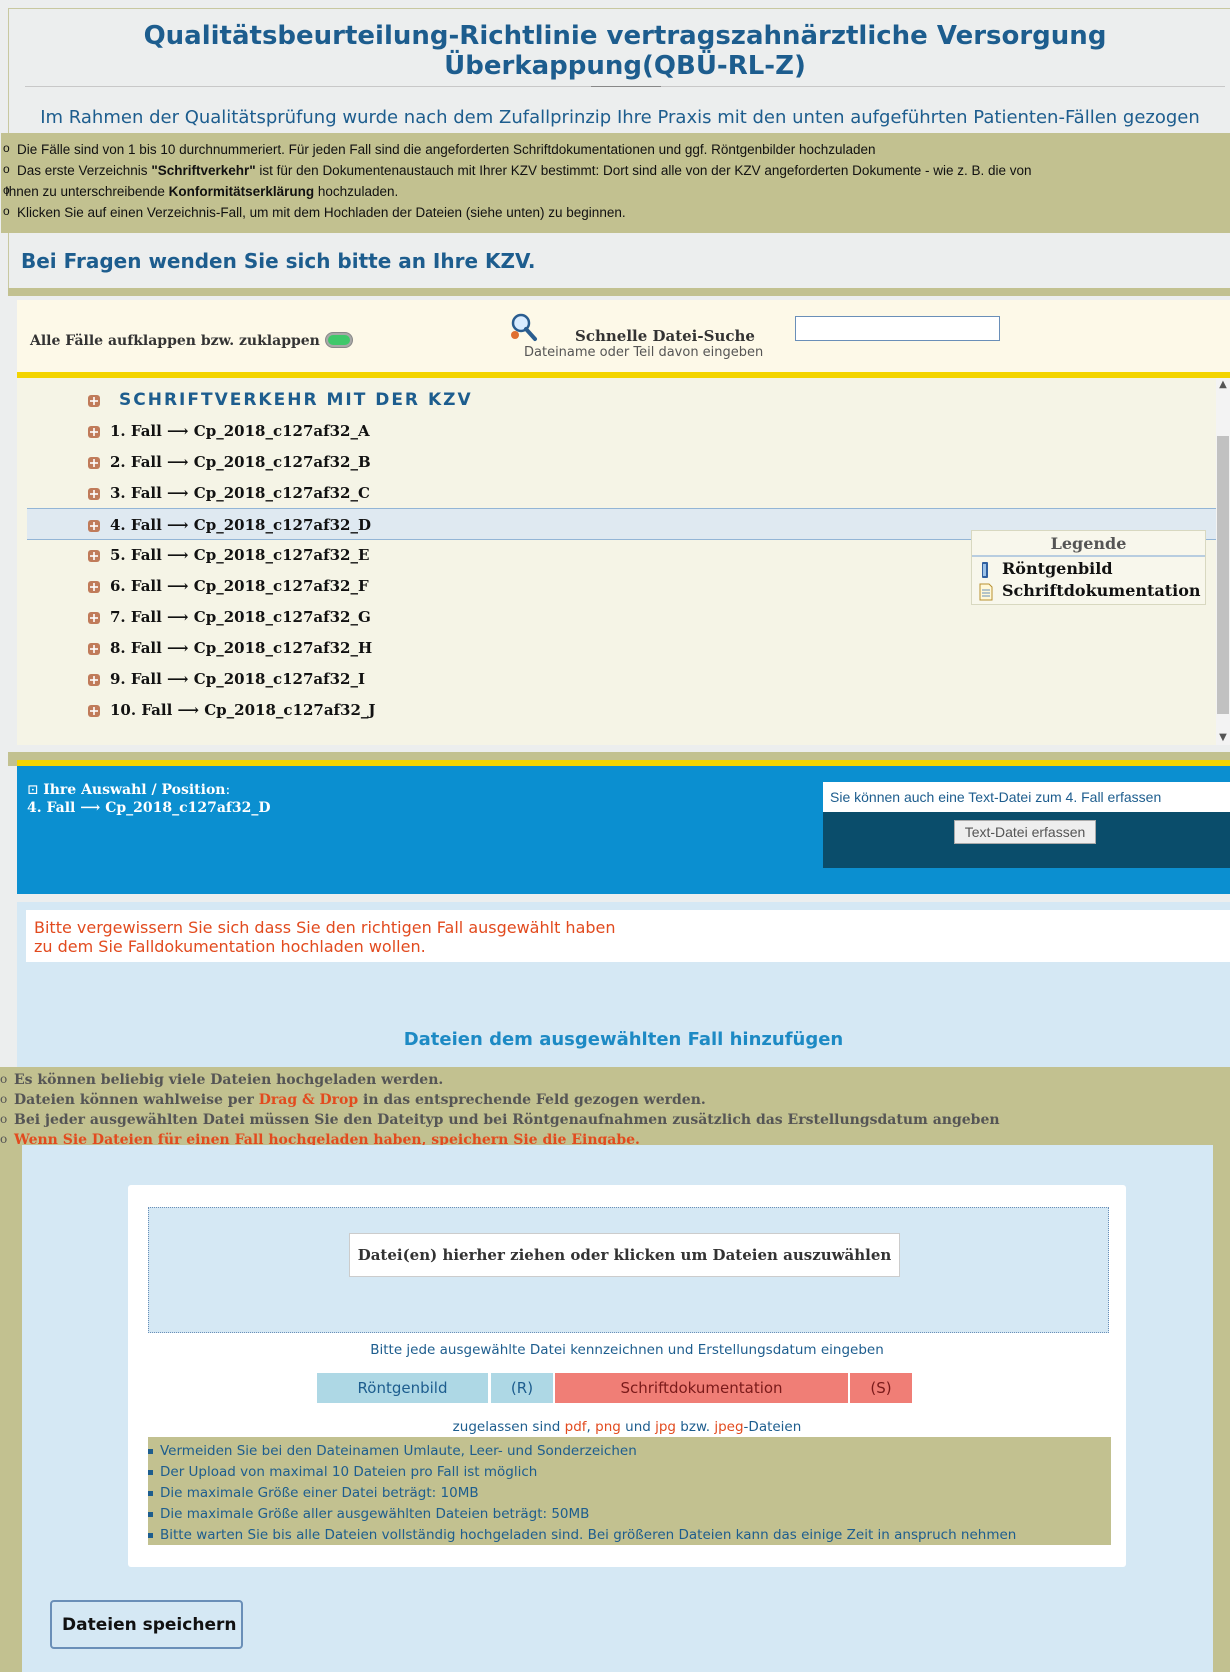 Image resolution: width=1230 pixels, height=1672 pixels. What do you see at coordinates (402, 1388) in the screenshot?
I see `filetype-xray-label: Röntgenbild` at bounding box center [402, 1388].